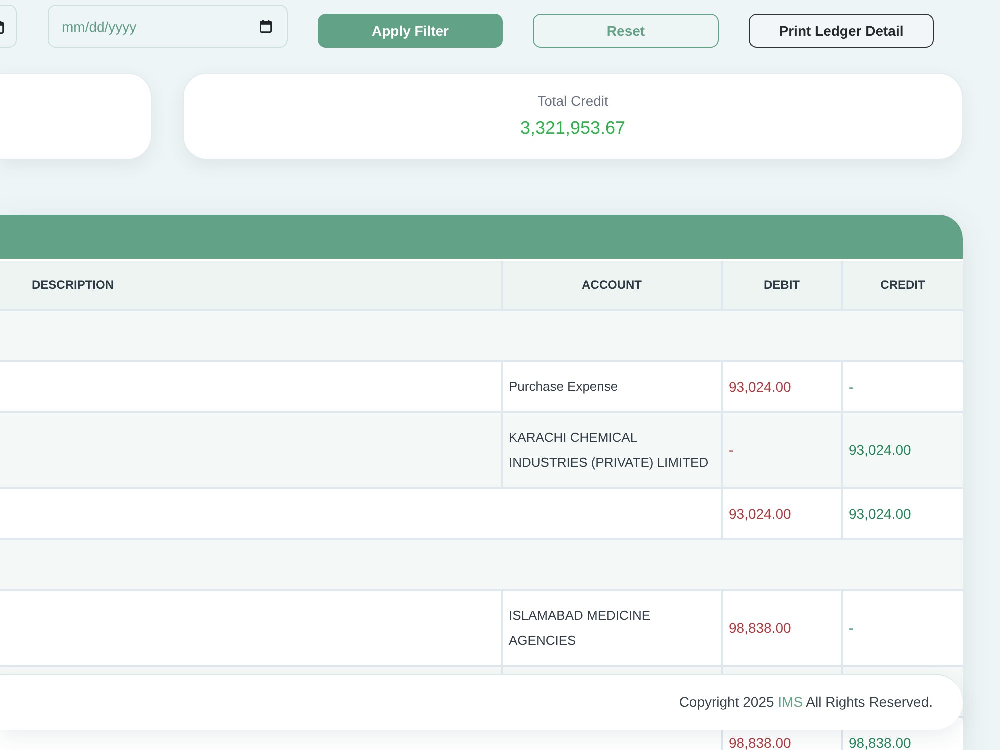 The height and width of the screenshot is (750, 1000). Describe the element at coordinates (609, 450) in the screenshot. I see `account-name: KARACHI CHEMICAL INDUSTRIES (PRIVATE) LIMITED` at that location.